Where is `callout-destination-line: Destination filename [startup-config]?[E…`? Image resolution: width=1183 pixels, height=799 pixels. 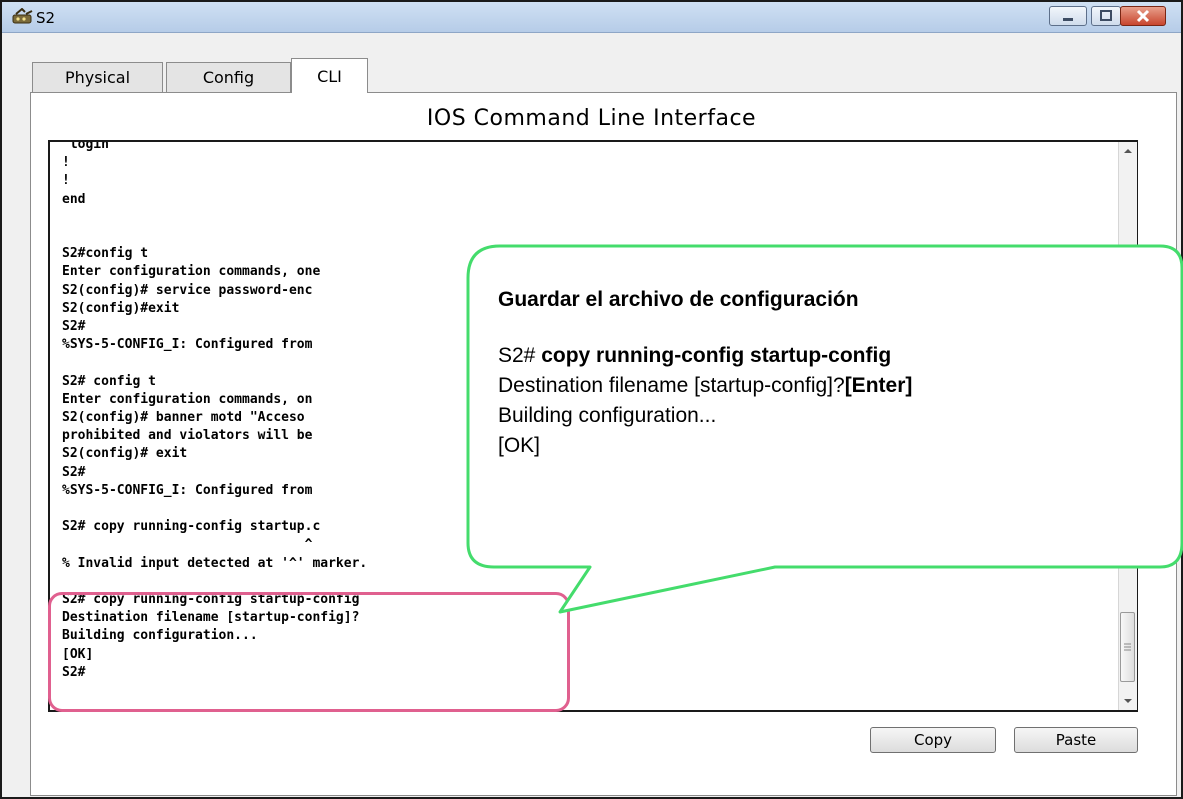
callout-destination-line: Destination filename [startup-config]?[E… is located at coordinates (828, 387).